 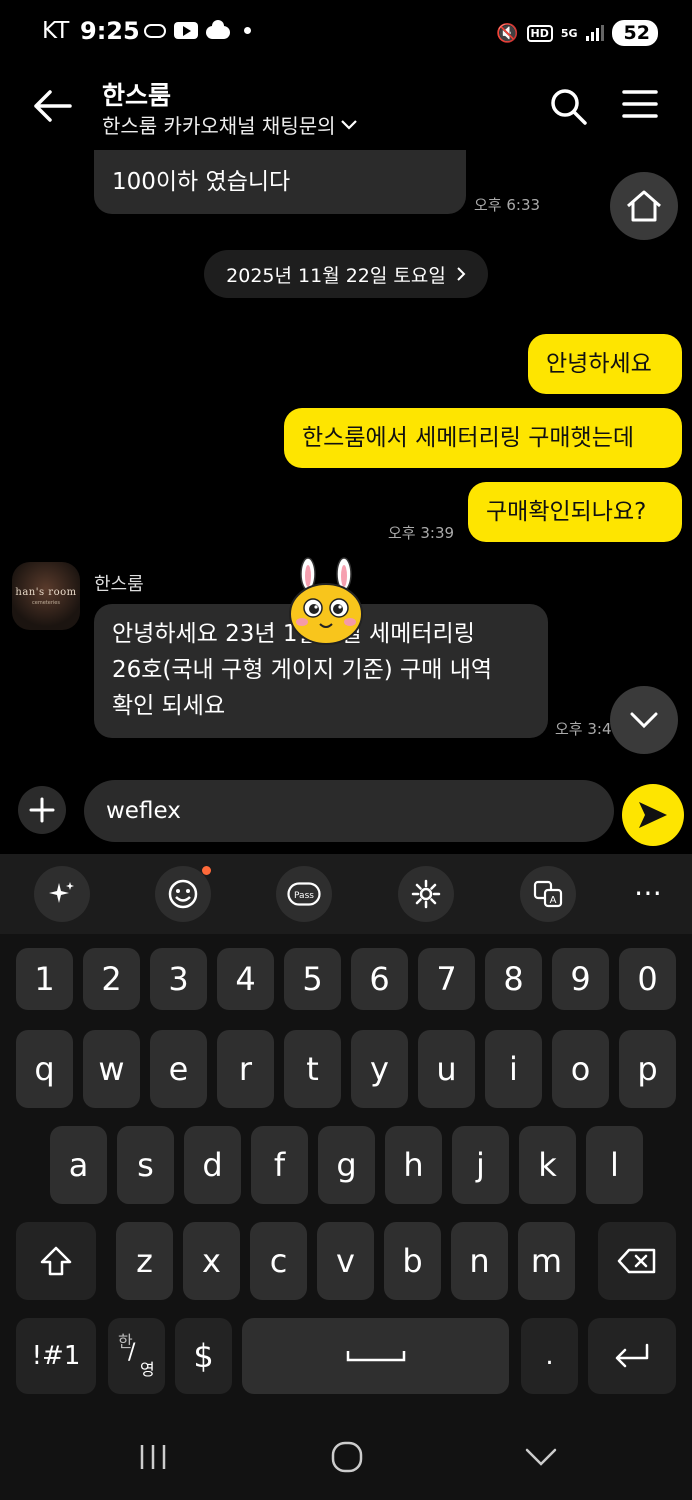 I want to click on message-text: 한스룸에서 세메터리링 구매햇는데, so click(x=468, y=438).